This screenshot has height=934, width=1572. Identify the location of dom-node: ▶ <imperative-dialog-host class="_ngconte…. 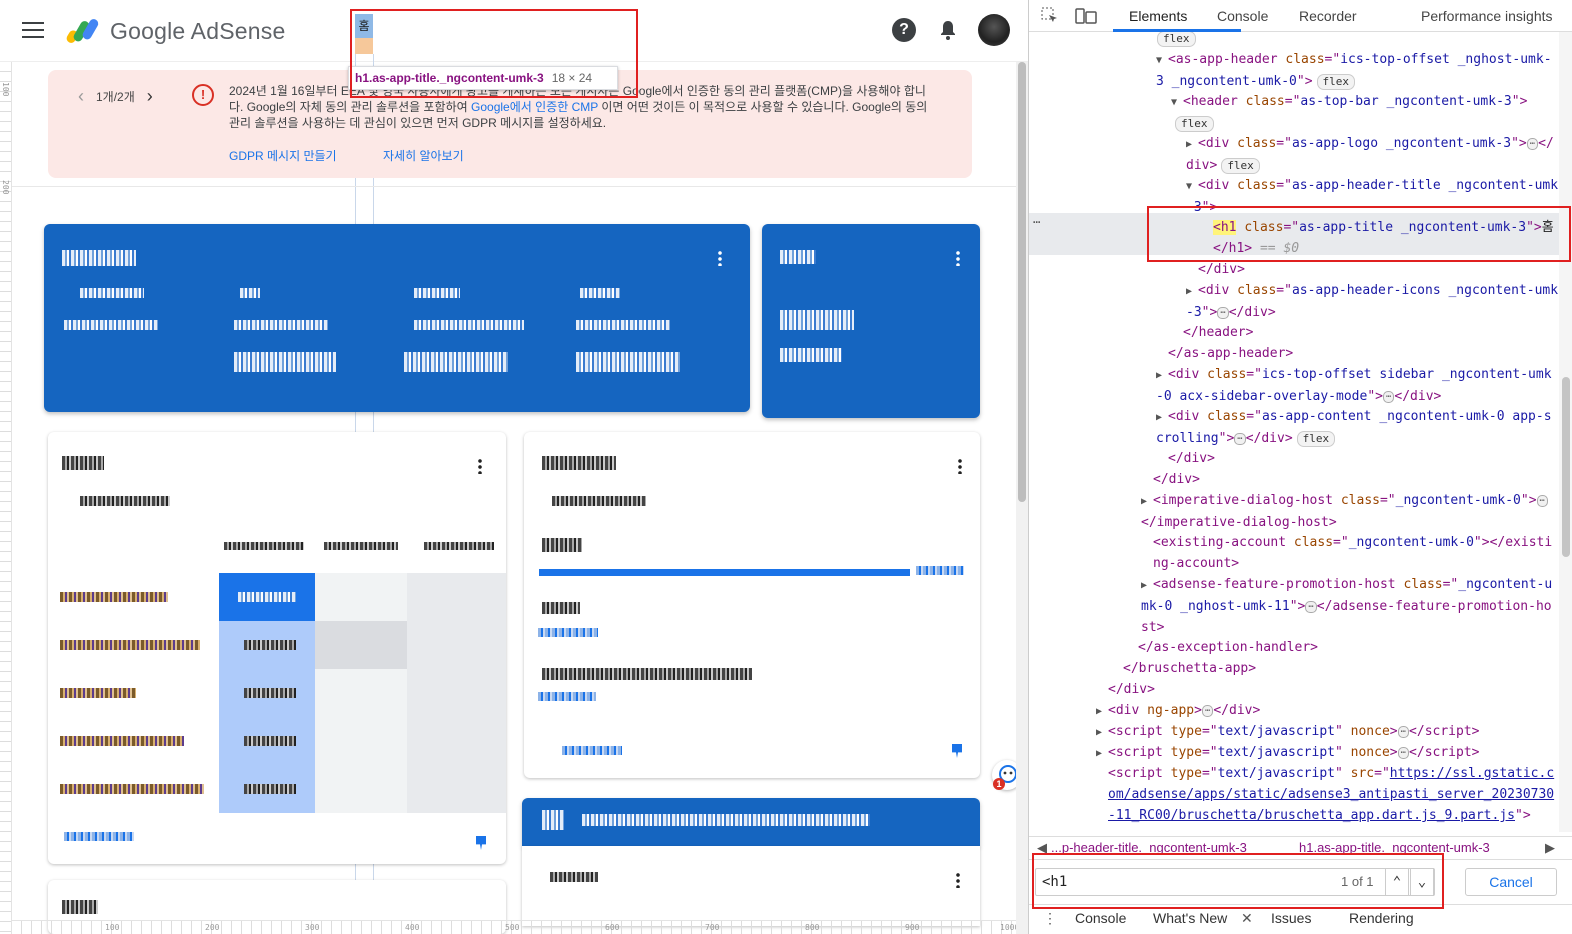
(1350, 511).